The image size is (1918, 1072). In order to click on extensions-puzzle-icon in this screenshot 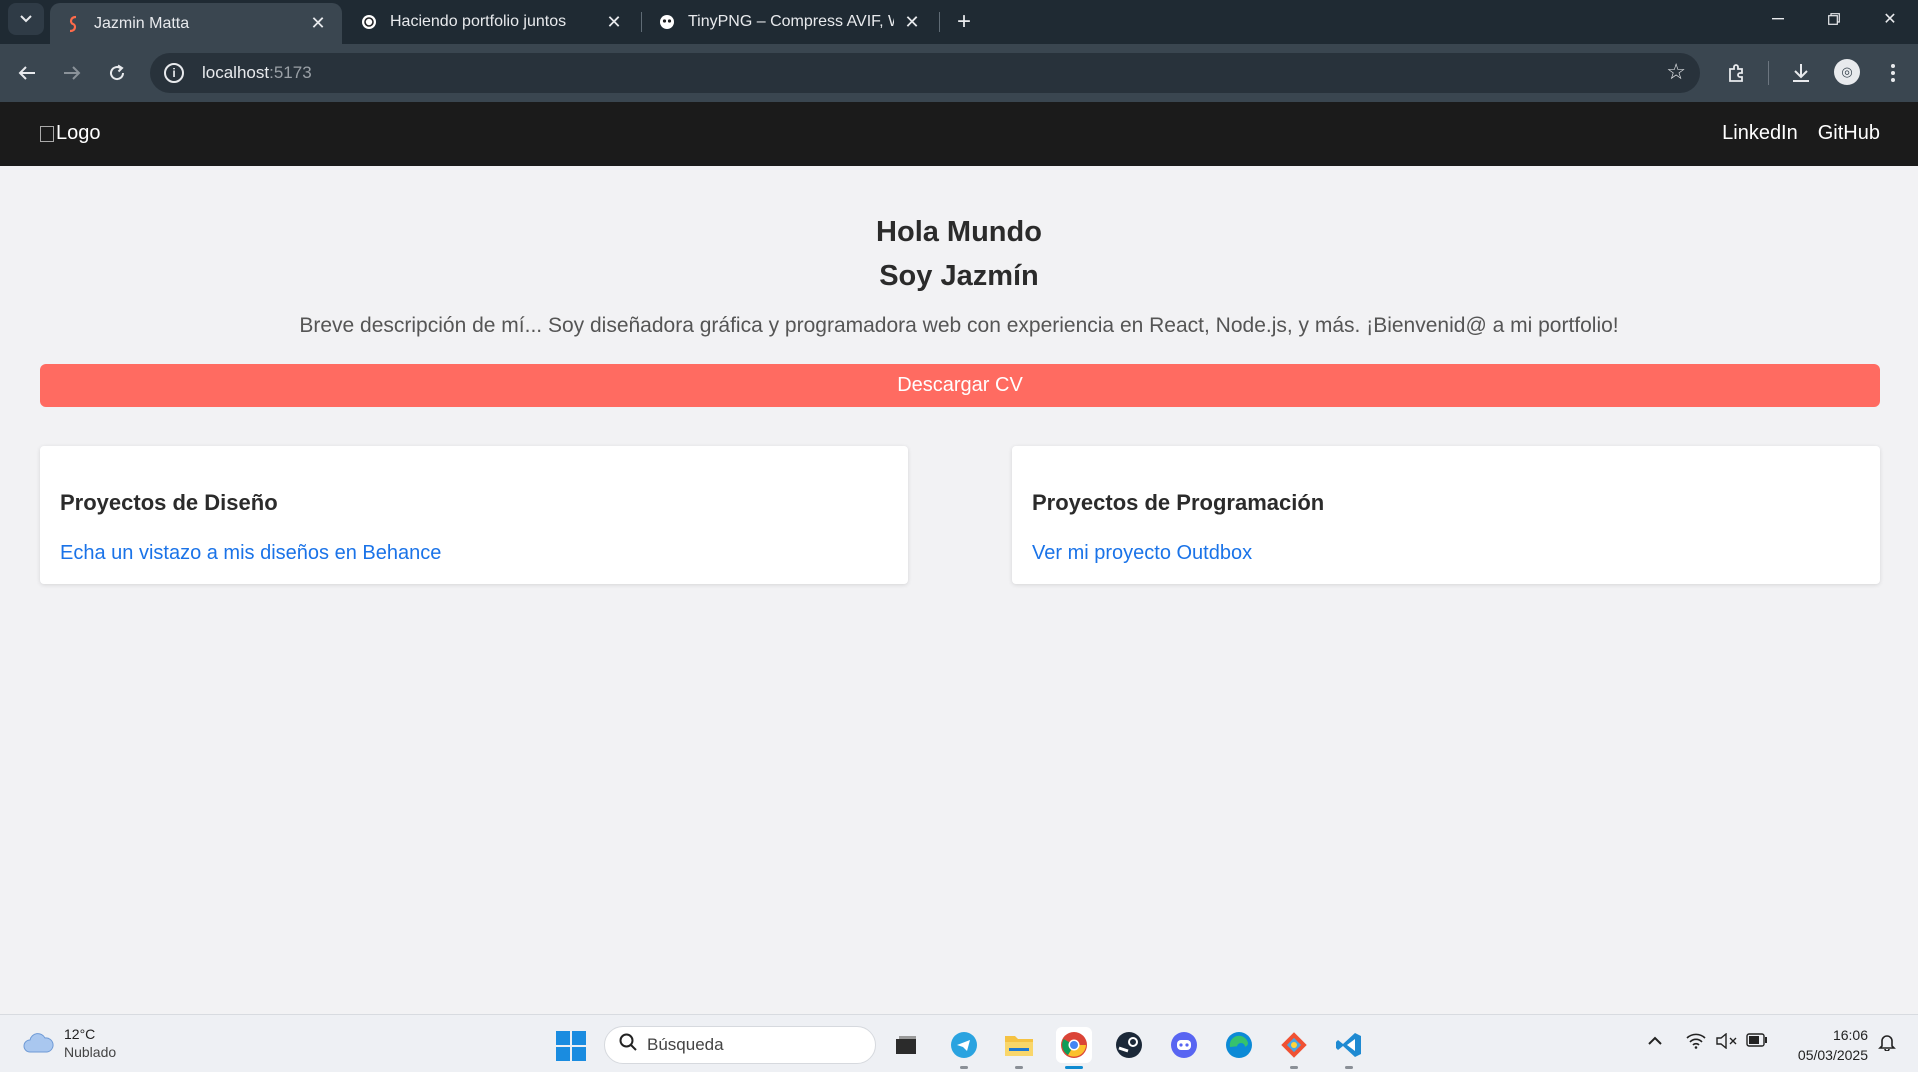, I will do `click(1737, 73)`.